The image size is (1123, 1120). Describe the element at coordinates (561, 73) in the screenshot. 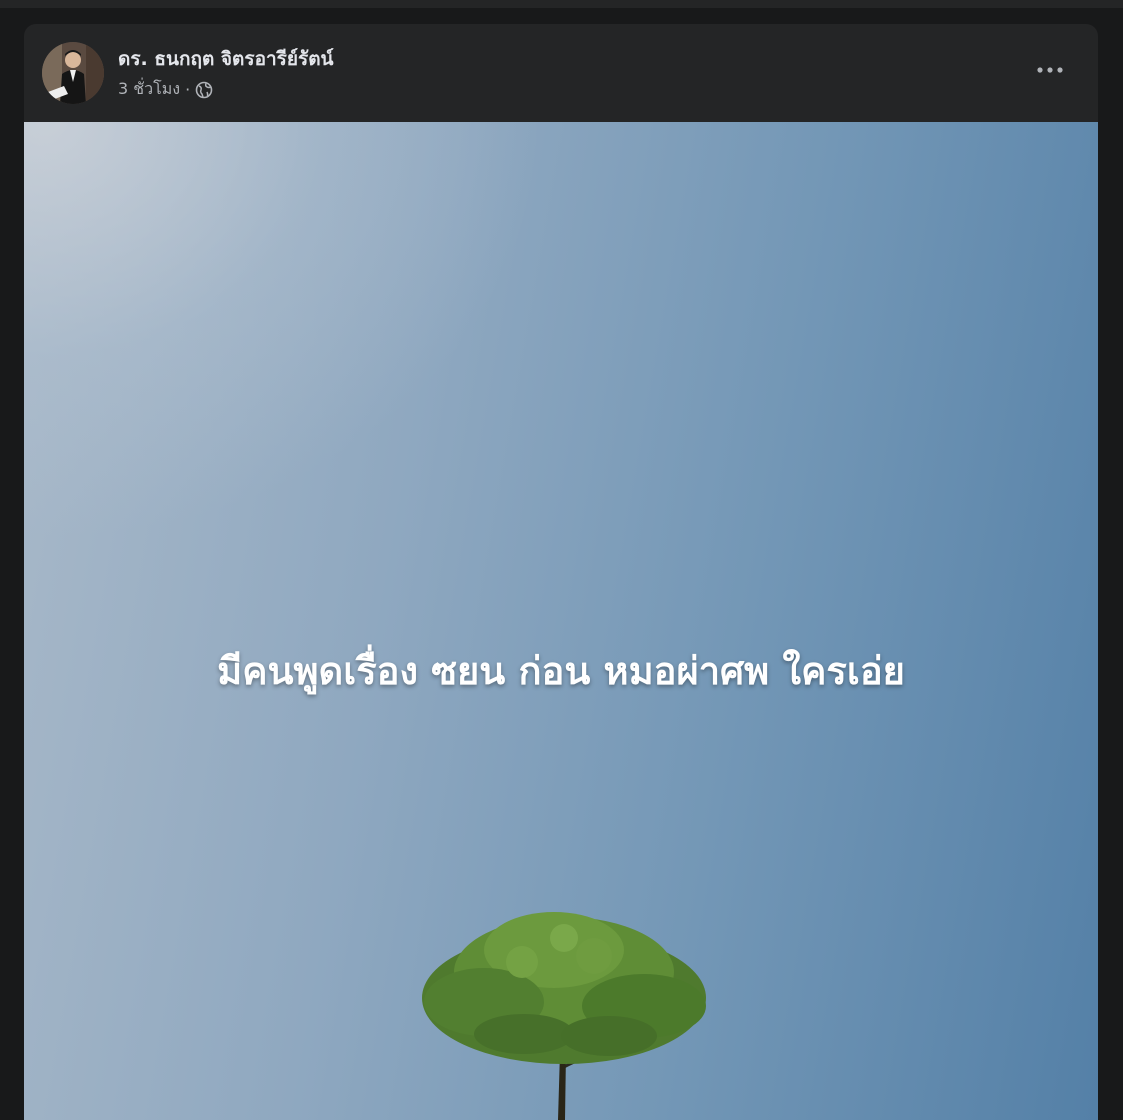

I see `post-header: ดร. ธนกฤต จิตรอารีย์รัตน์ 3 ชั่วโมง ·` at that location.